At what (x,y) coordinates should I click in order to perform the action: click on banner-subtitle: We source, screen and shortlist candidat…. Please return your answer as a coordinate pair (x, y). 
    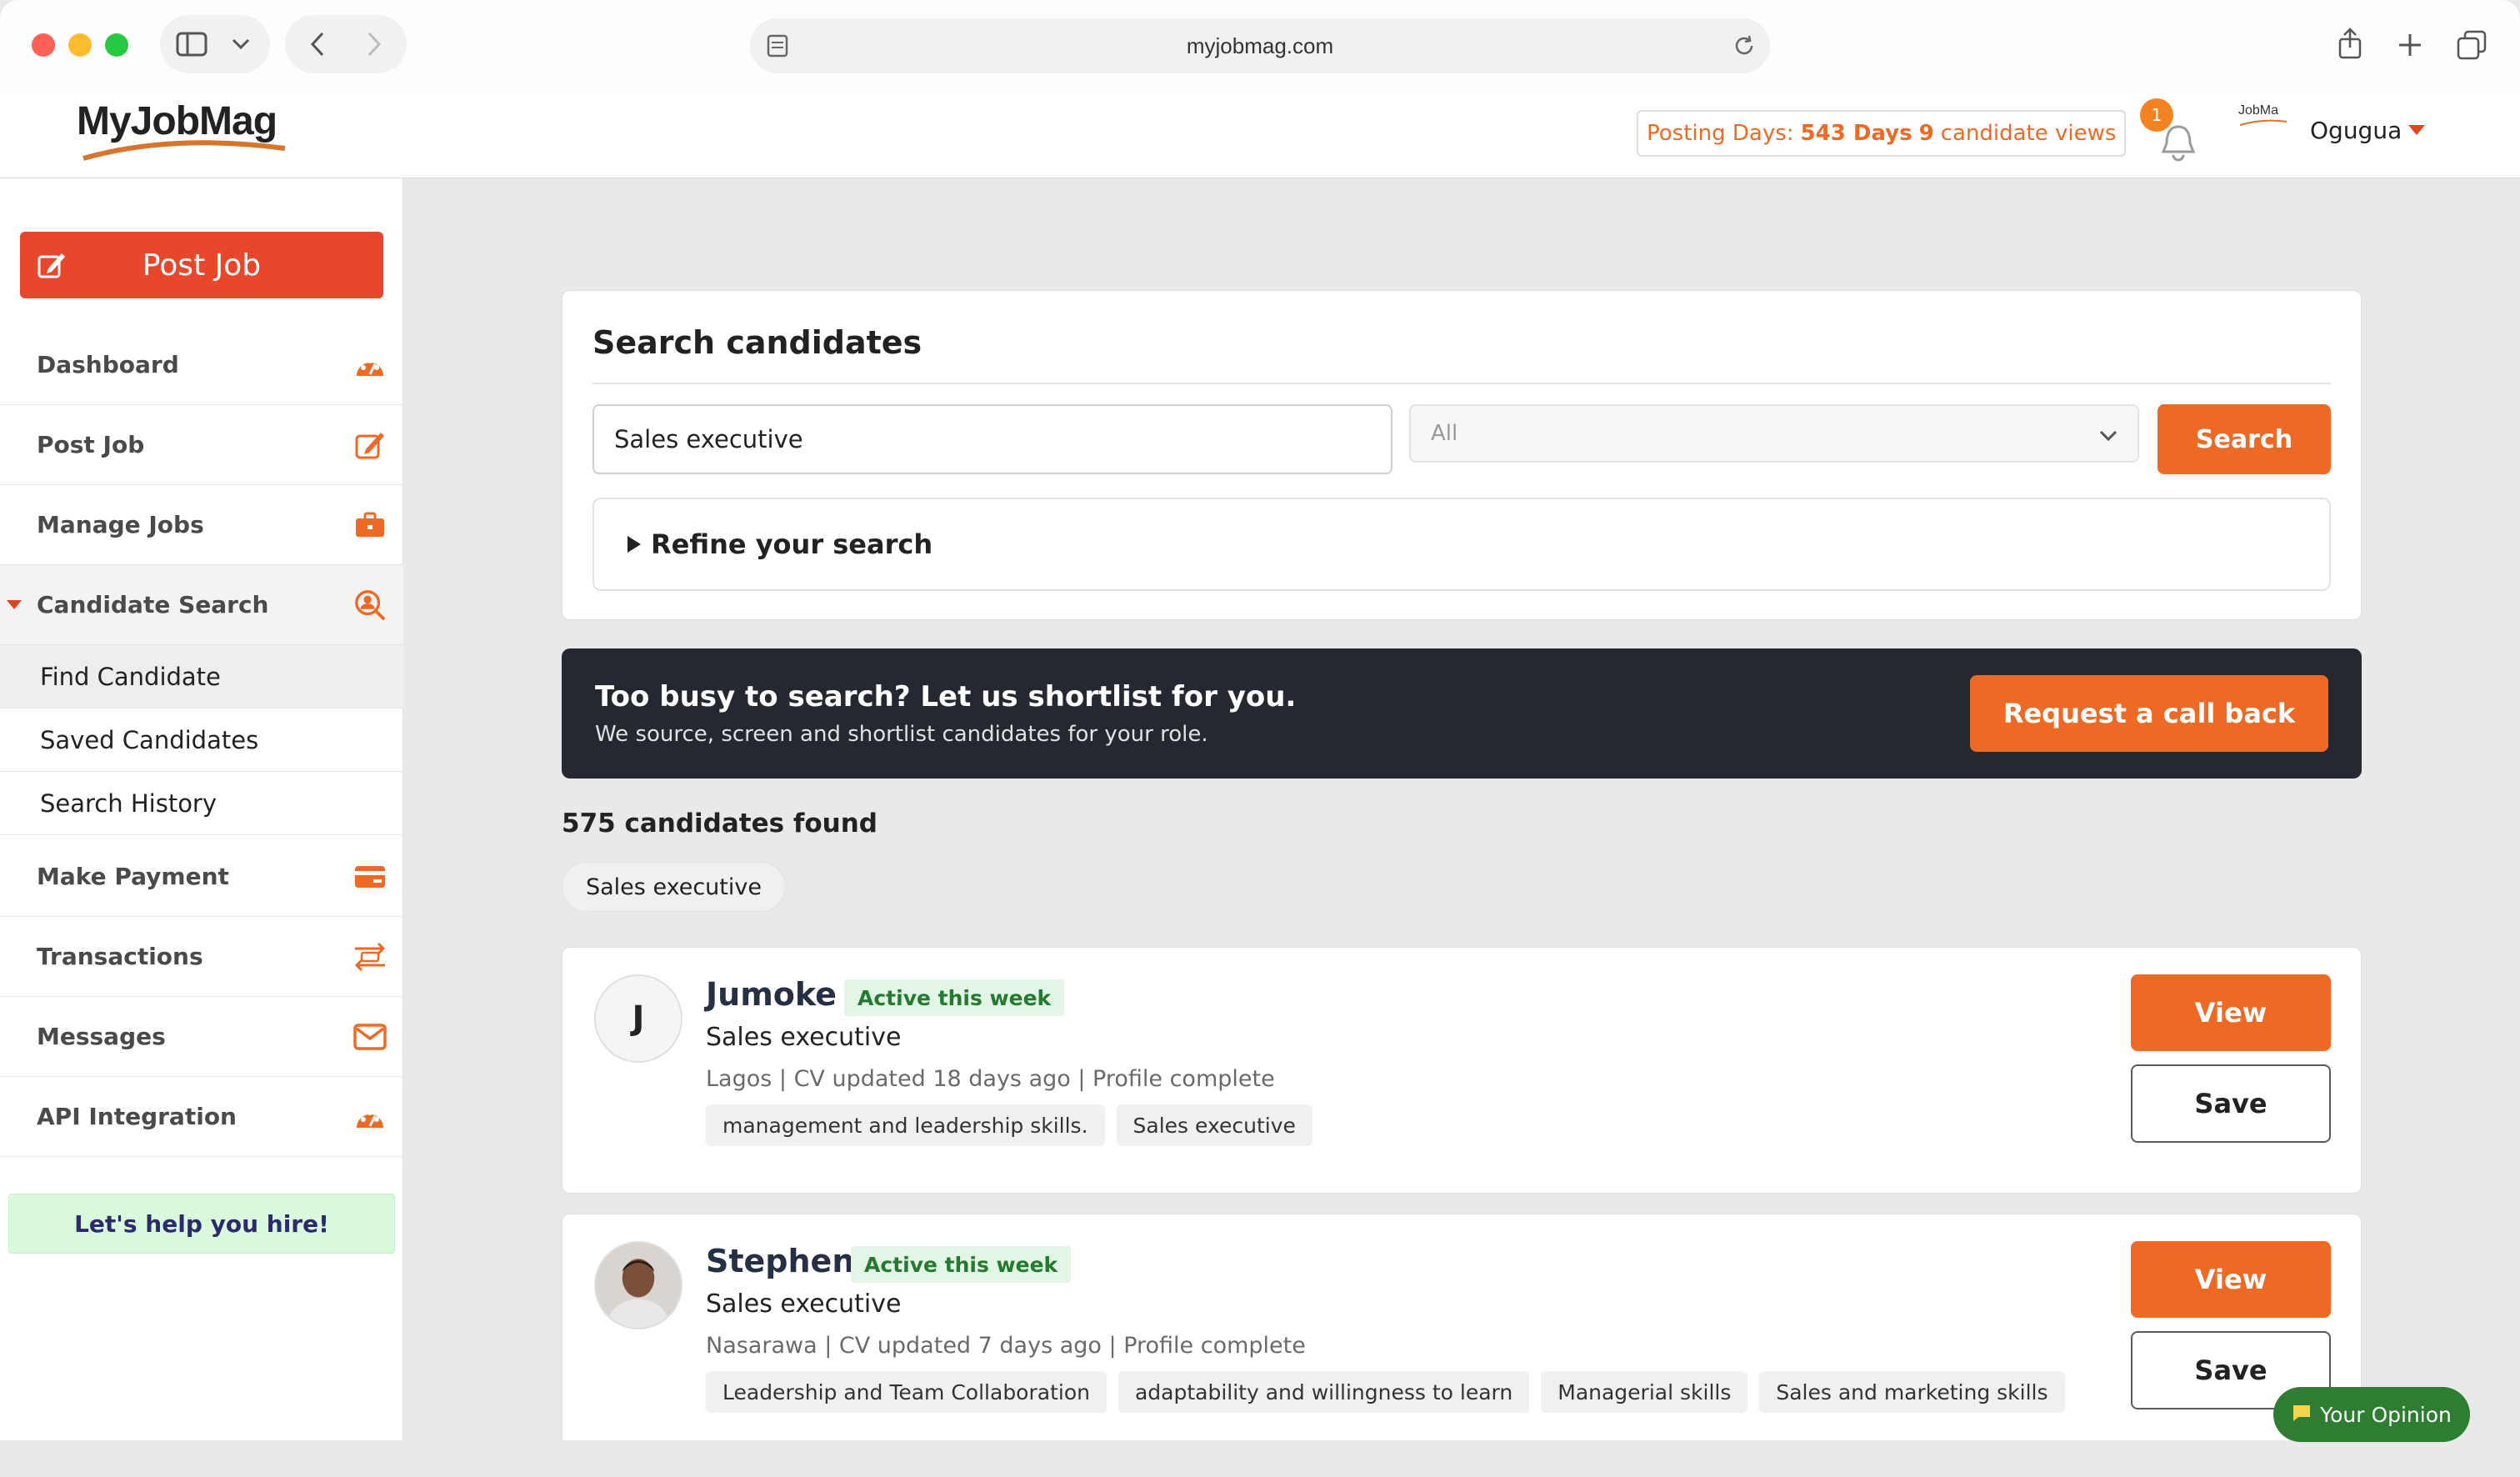
    Looking at the image, I should click on (901, 735).